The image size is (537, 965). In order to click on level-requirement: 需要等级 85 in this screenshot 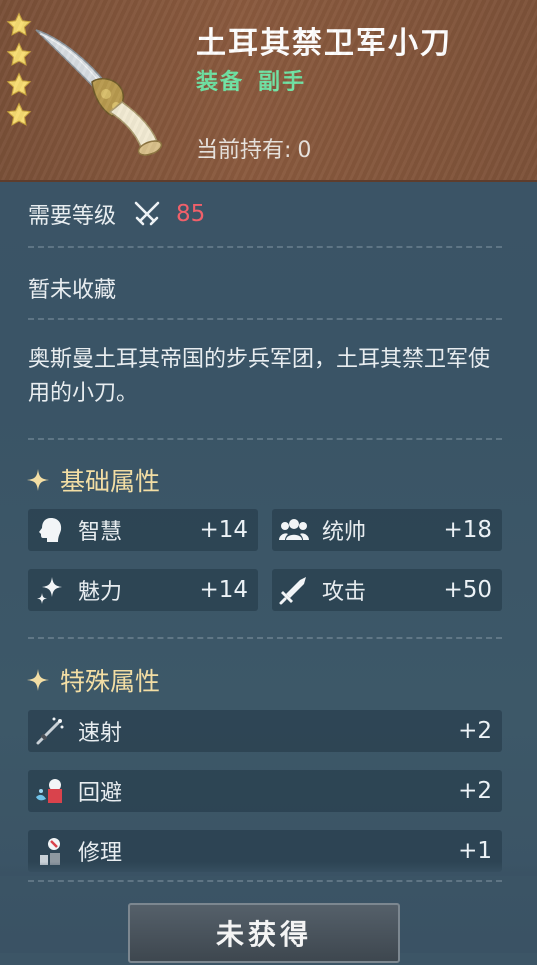, I will do `click(116, 214)`.